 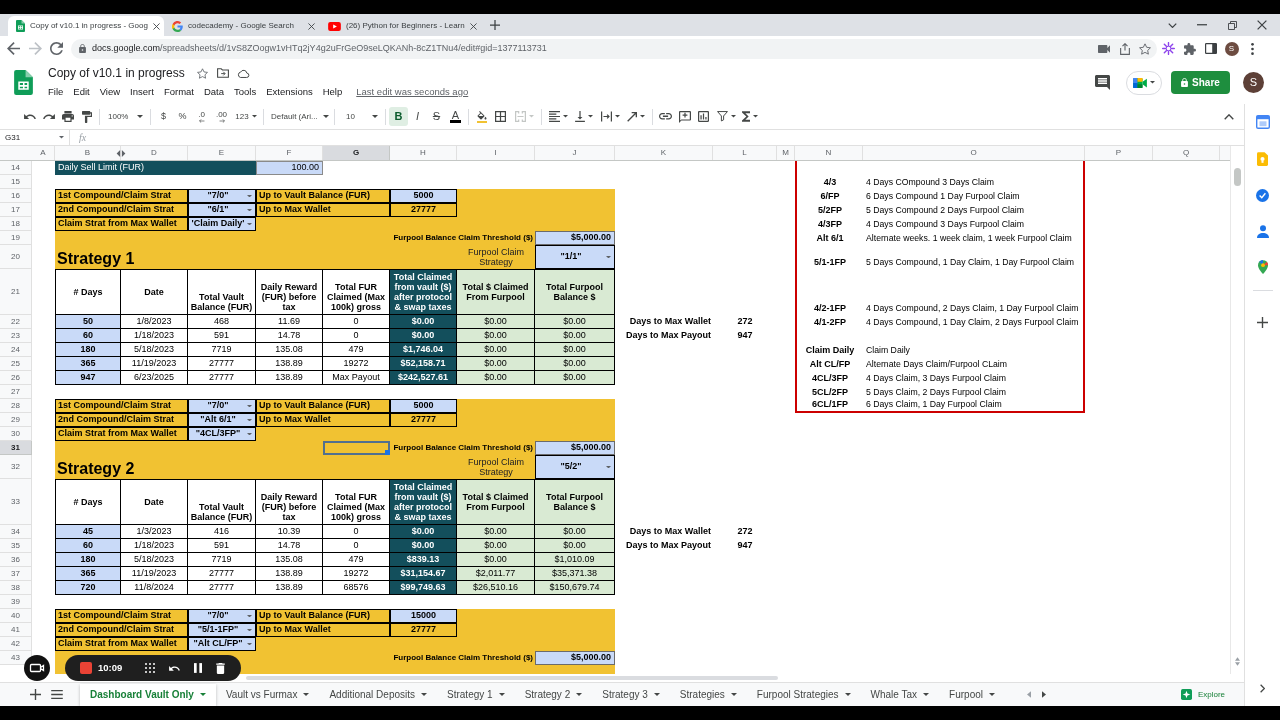 What do you see at coordinates (1229, 116) in the screenshot?
I see `collapse-icon` at bounding box center [1229, 116].